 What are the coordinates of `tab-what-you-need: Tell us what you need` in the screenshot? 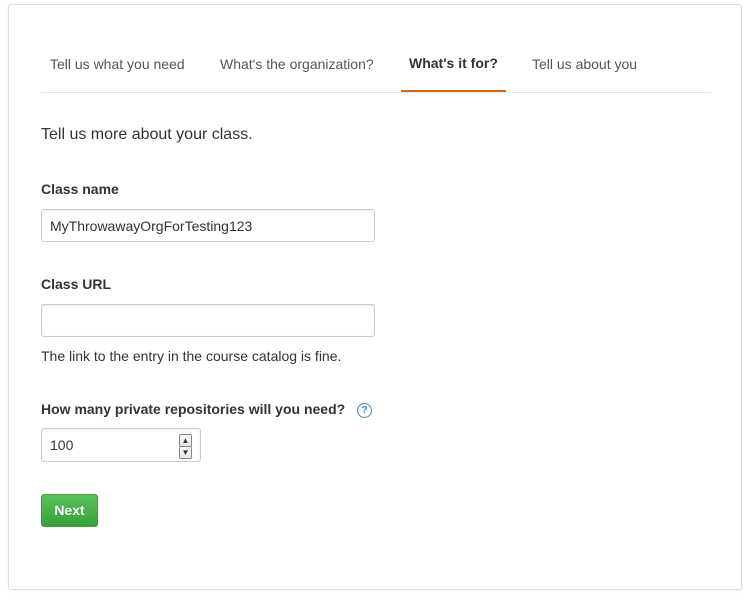 It's located at (117, 48).